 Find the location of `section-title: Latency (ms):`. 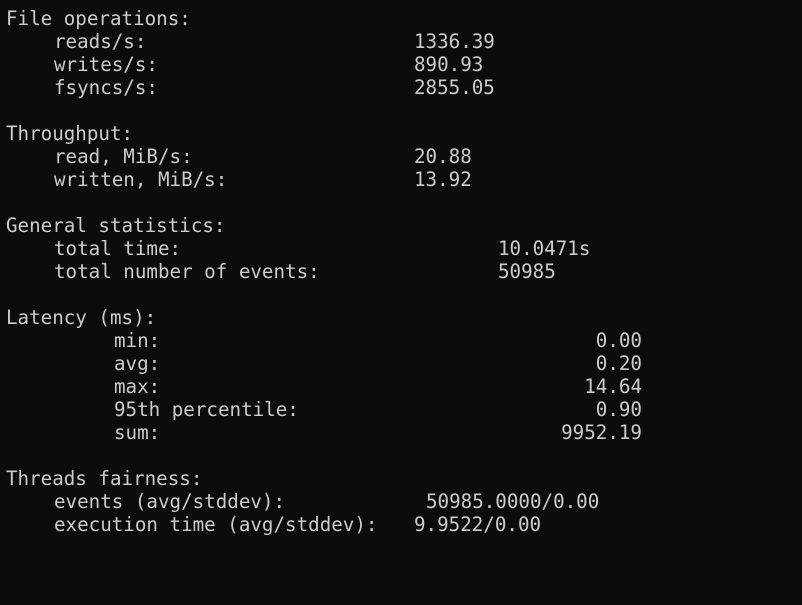

section-title: Latency (ms): is located at coordinates (81, 317).